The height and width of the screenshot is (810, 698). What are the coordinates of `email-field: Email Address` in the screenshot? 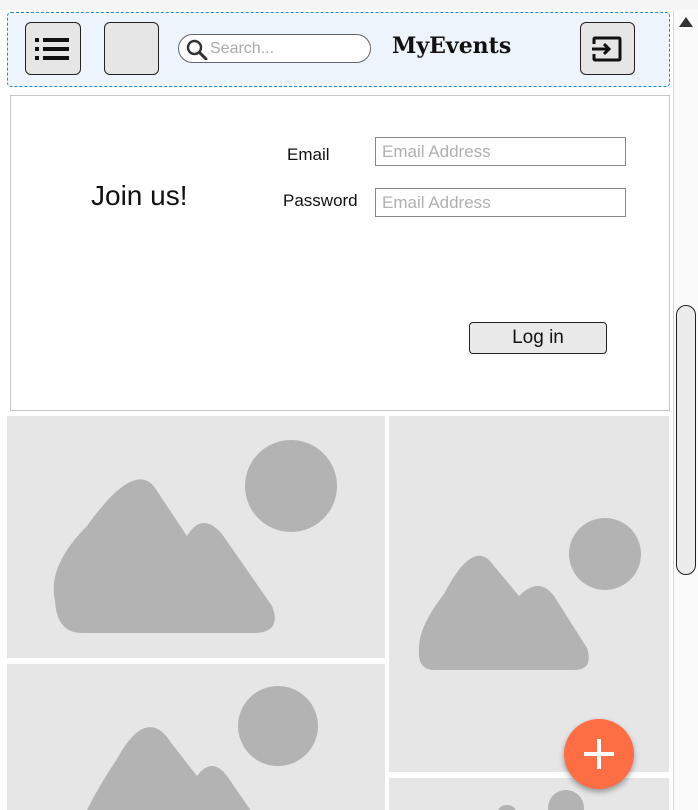 It's located at (500, 151).